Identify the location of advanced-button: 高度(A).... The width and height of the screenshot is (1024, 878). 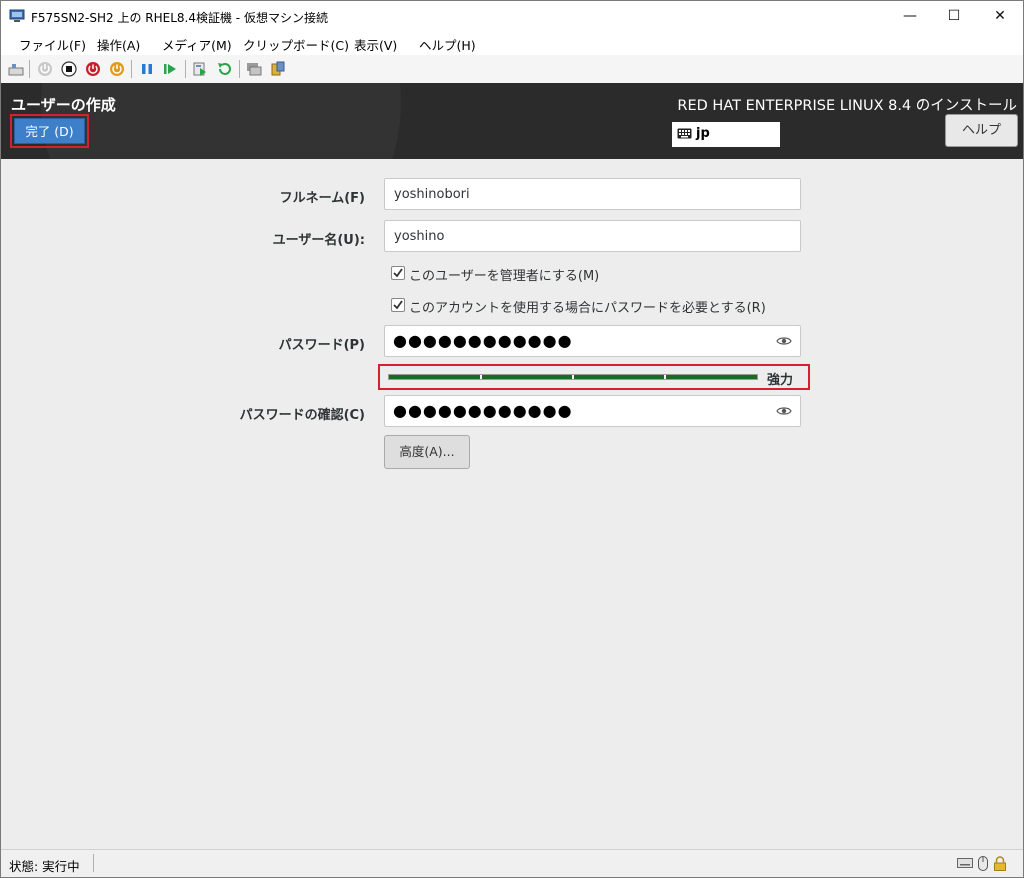
(427, 452).